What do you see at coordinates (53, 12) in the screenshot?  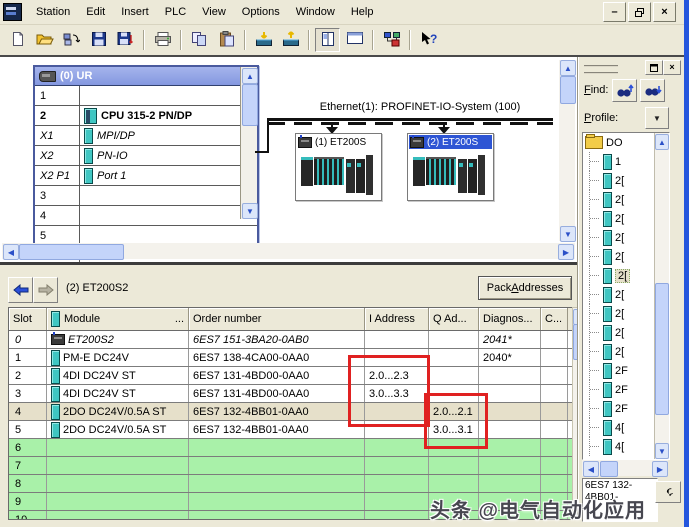 I see `menu-station: Station` at bounding box center [53, 12].